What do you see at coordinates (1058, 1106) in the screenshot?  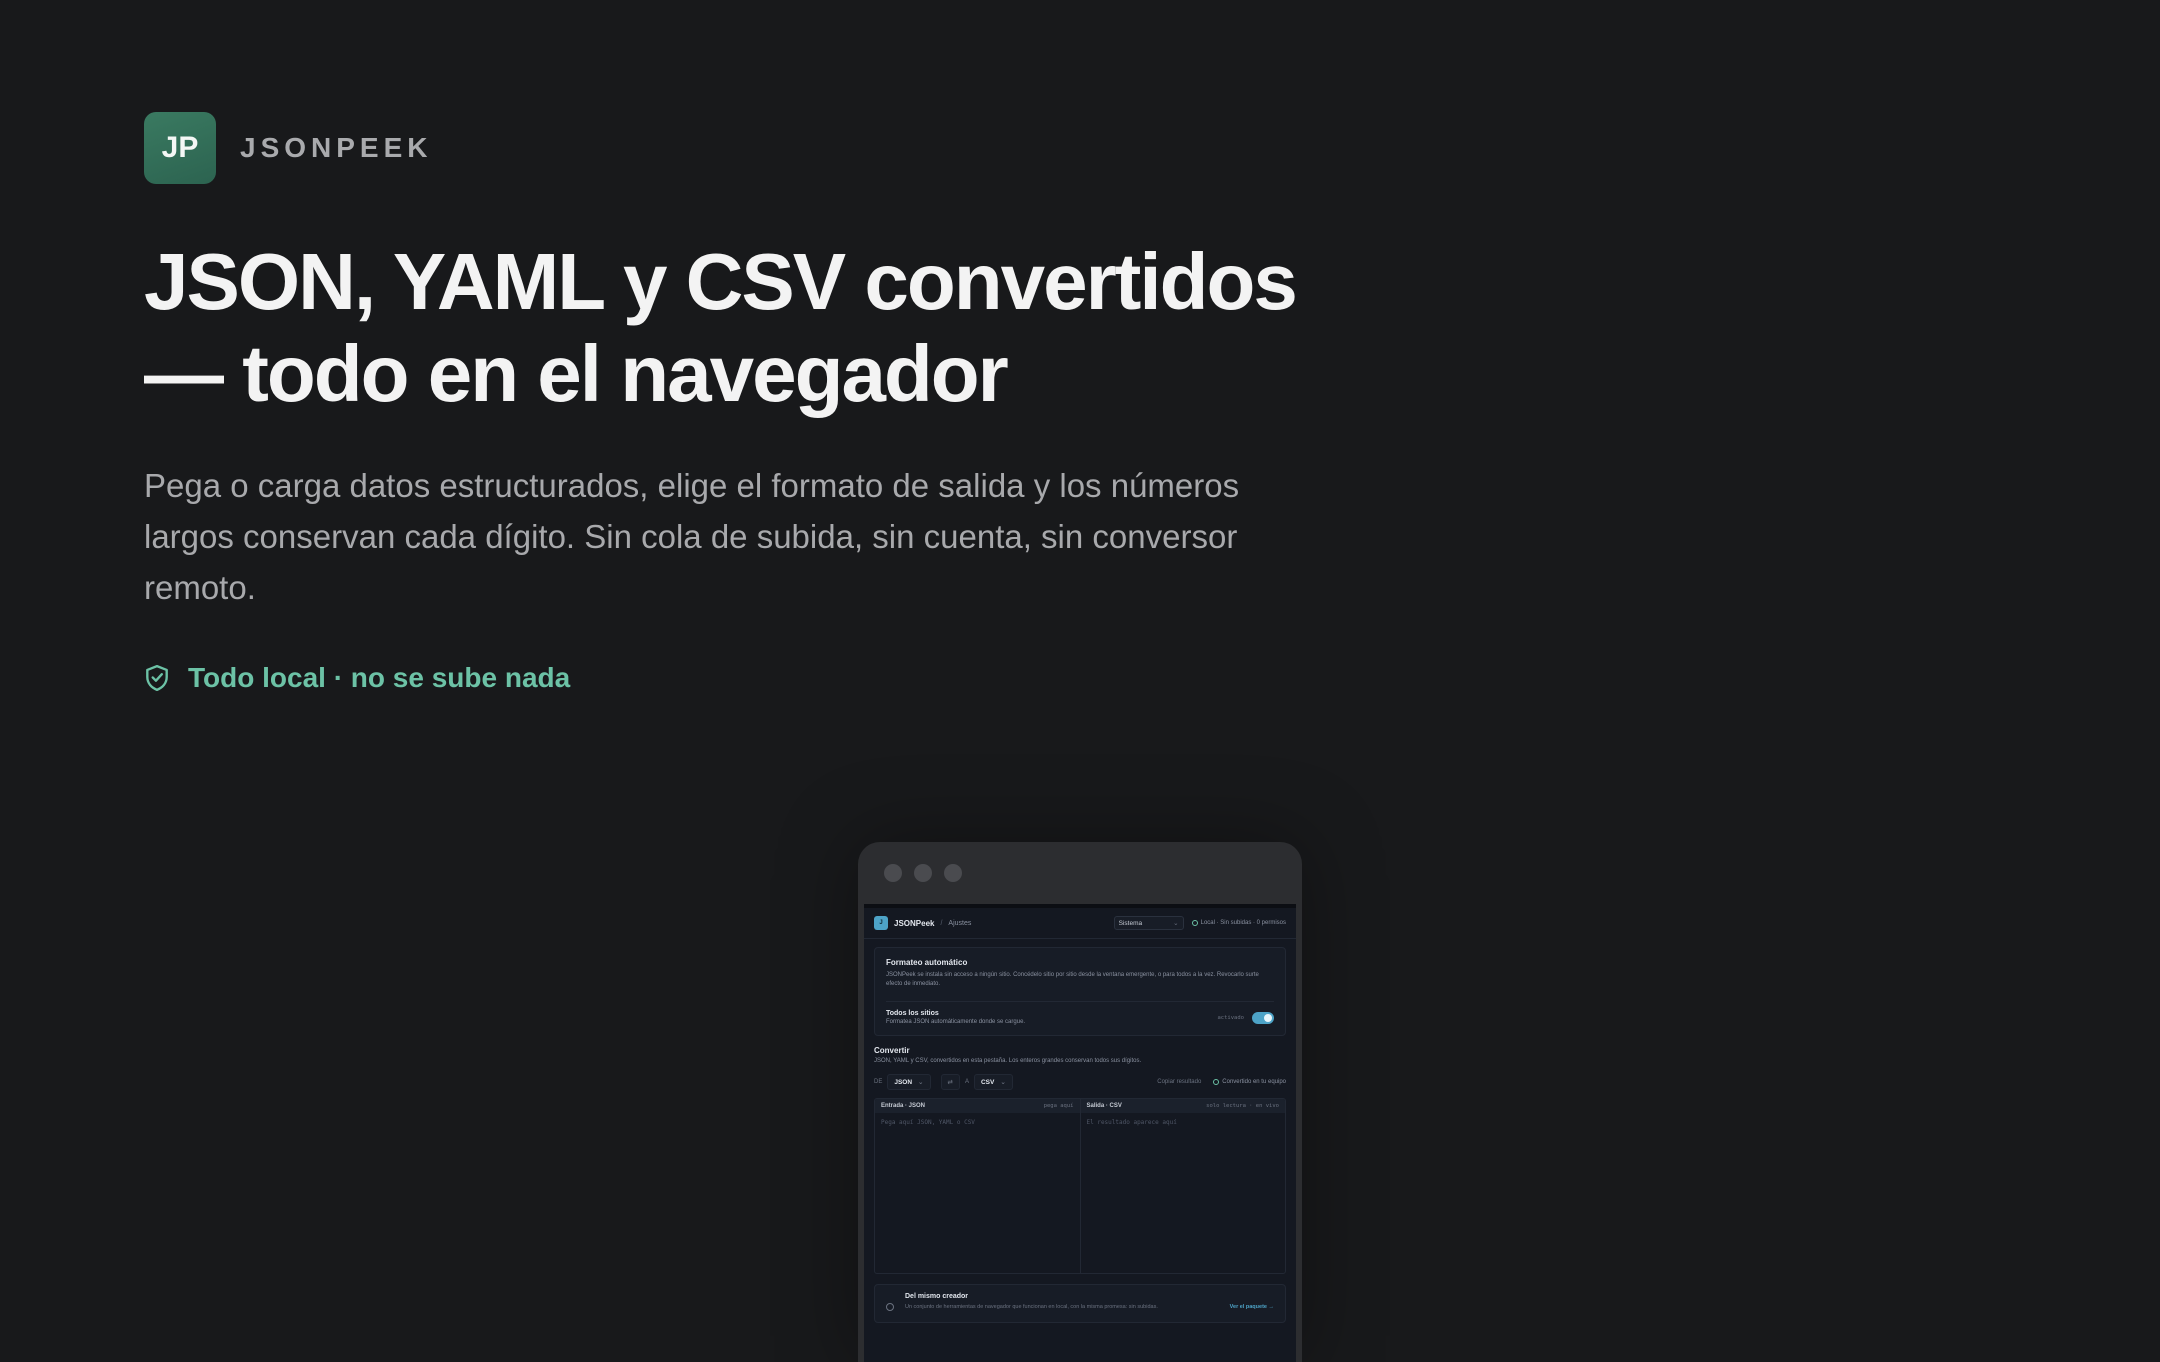 I see `input-pane-meta: pega aquí` at bounding box center [1058, 1106].